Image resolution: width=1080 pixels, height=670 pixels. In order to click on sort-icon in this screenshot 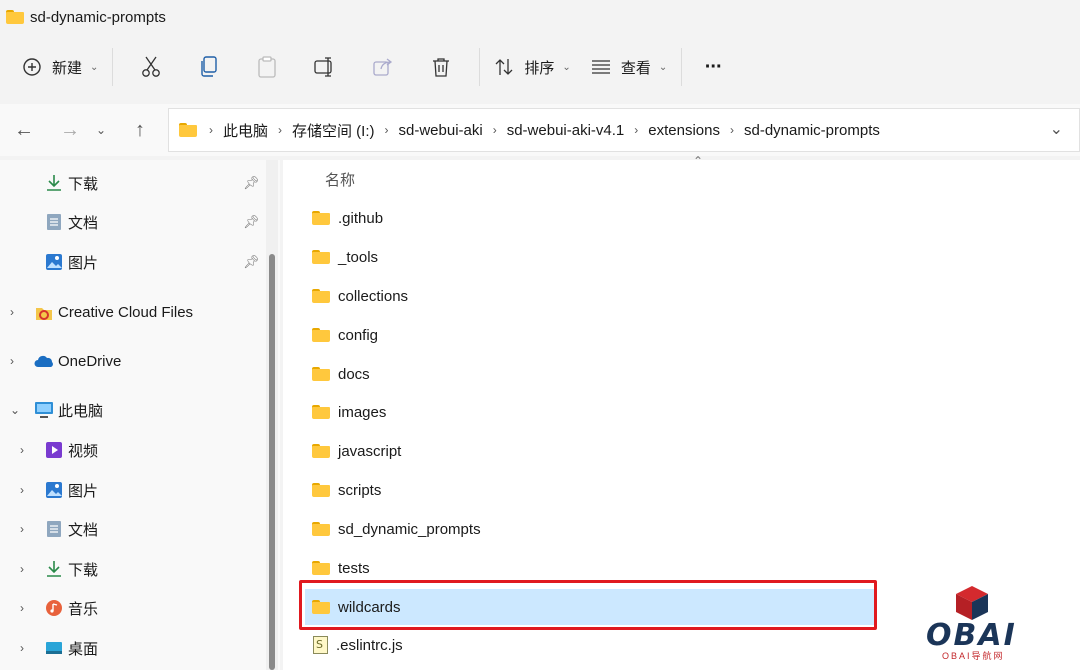, I will do `click(504, 67)`.